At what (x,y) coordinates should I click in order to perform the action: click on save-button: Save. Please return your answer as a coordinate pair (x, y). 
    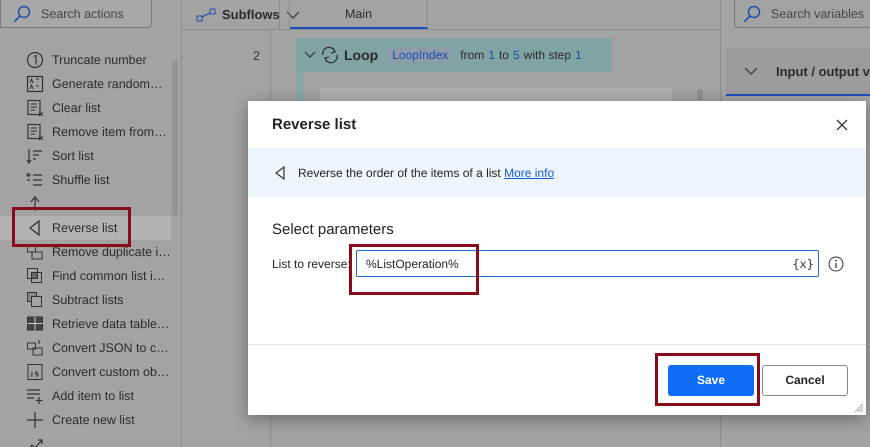
    Looking at the image, I should click on (711, 380).